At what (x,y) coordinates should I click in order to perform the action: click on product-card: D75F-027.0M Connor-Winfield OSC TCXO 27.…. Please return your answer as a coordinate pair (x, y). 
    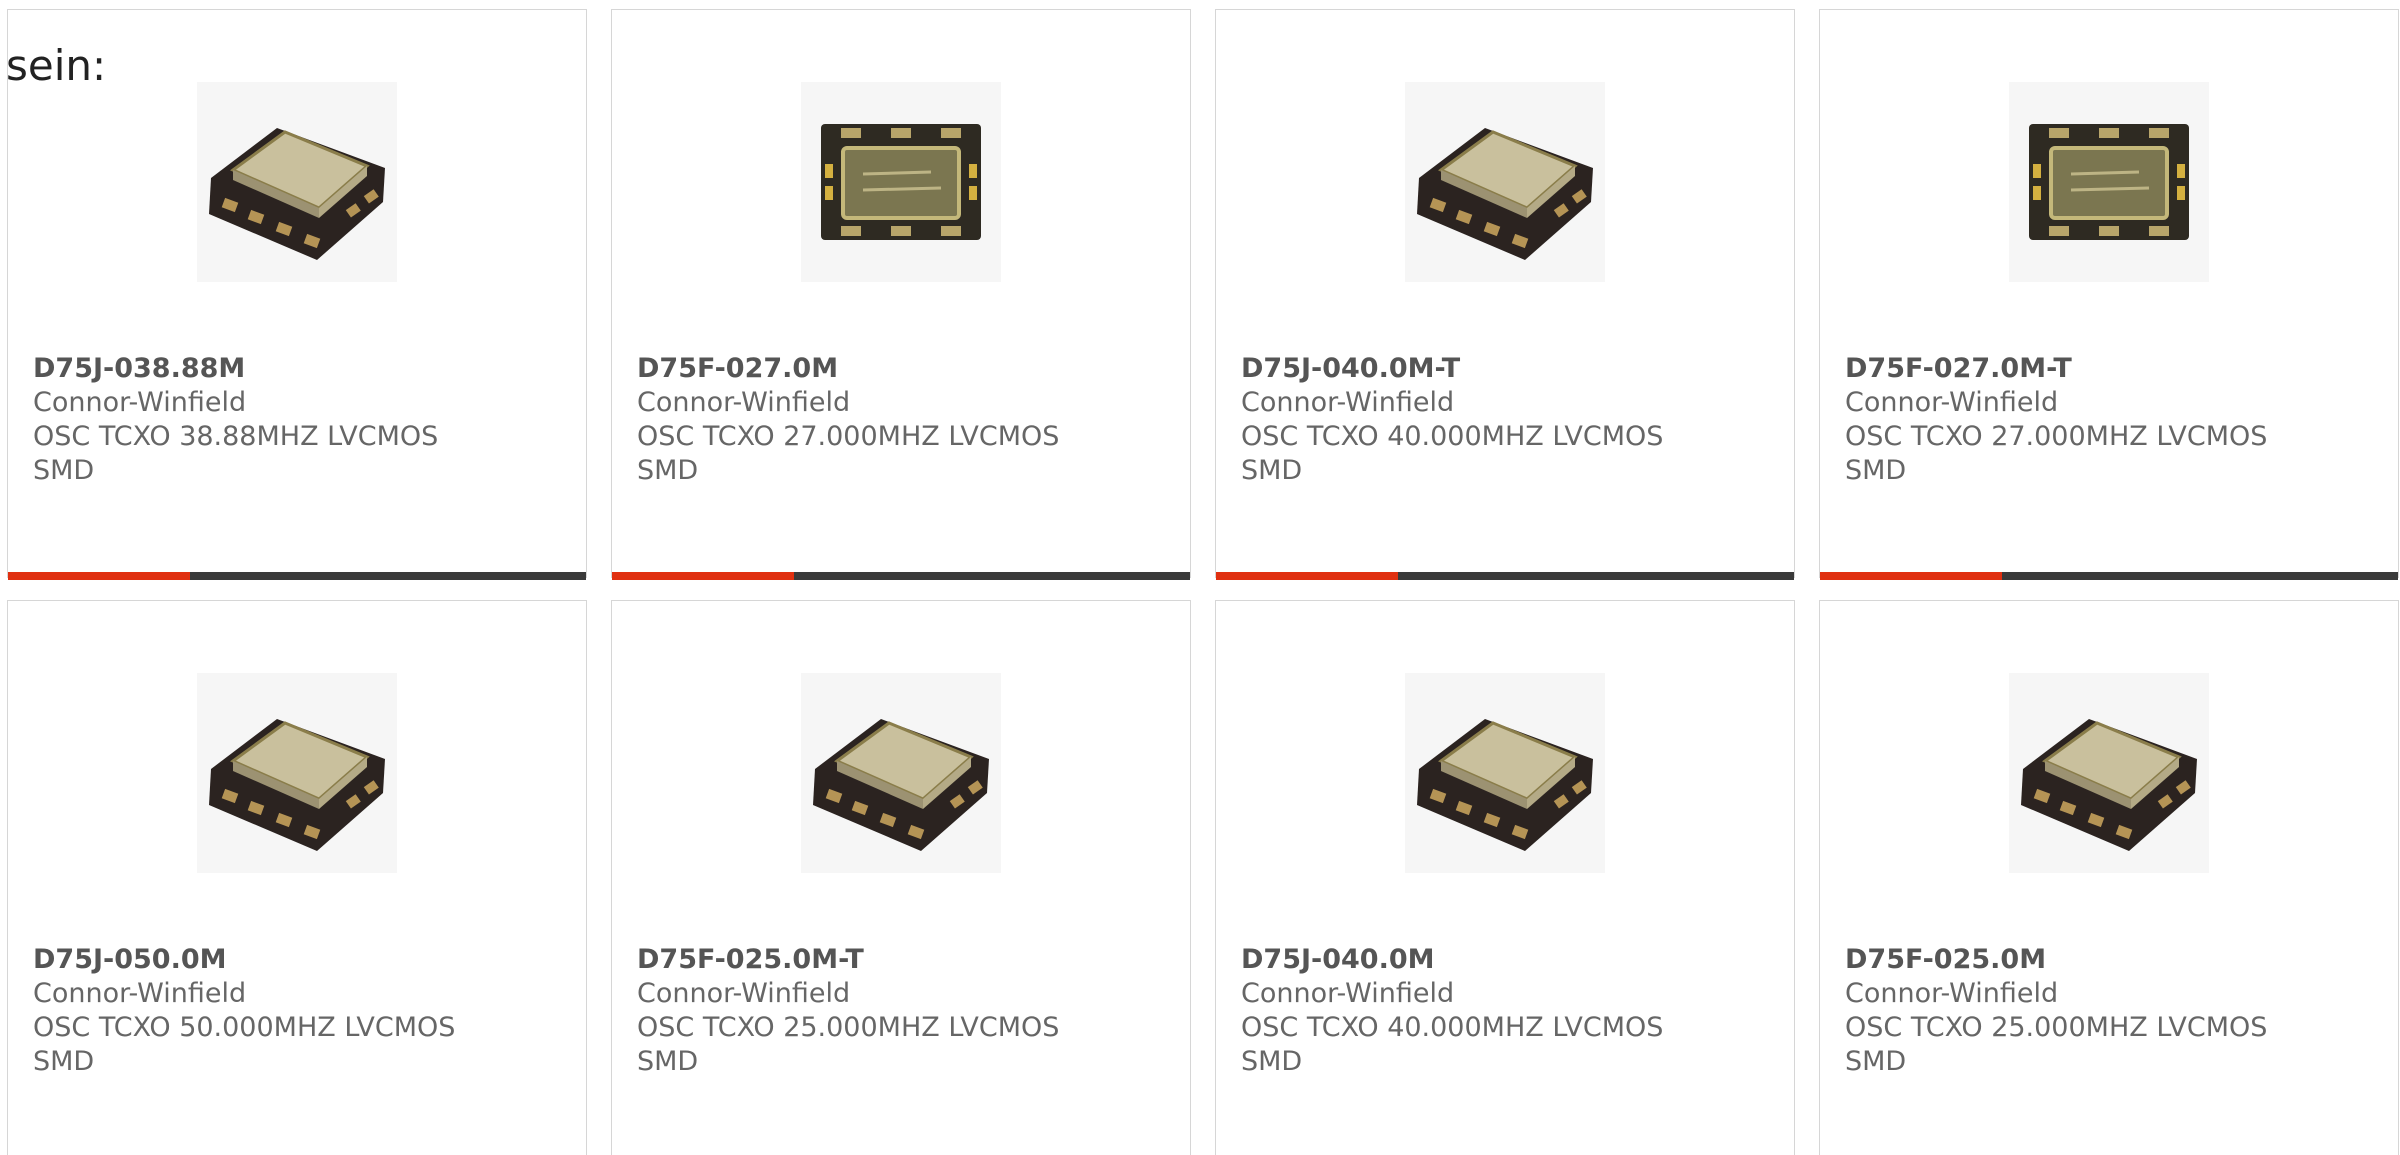
    Looking at the image, I should click on (901, 294).